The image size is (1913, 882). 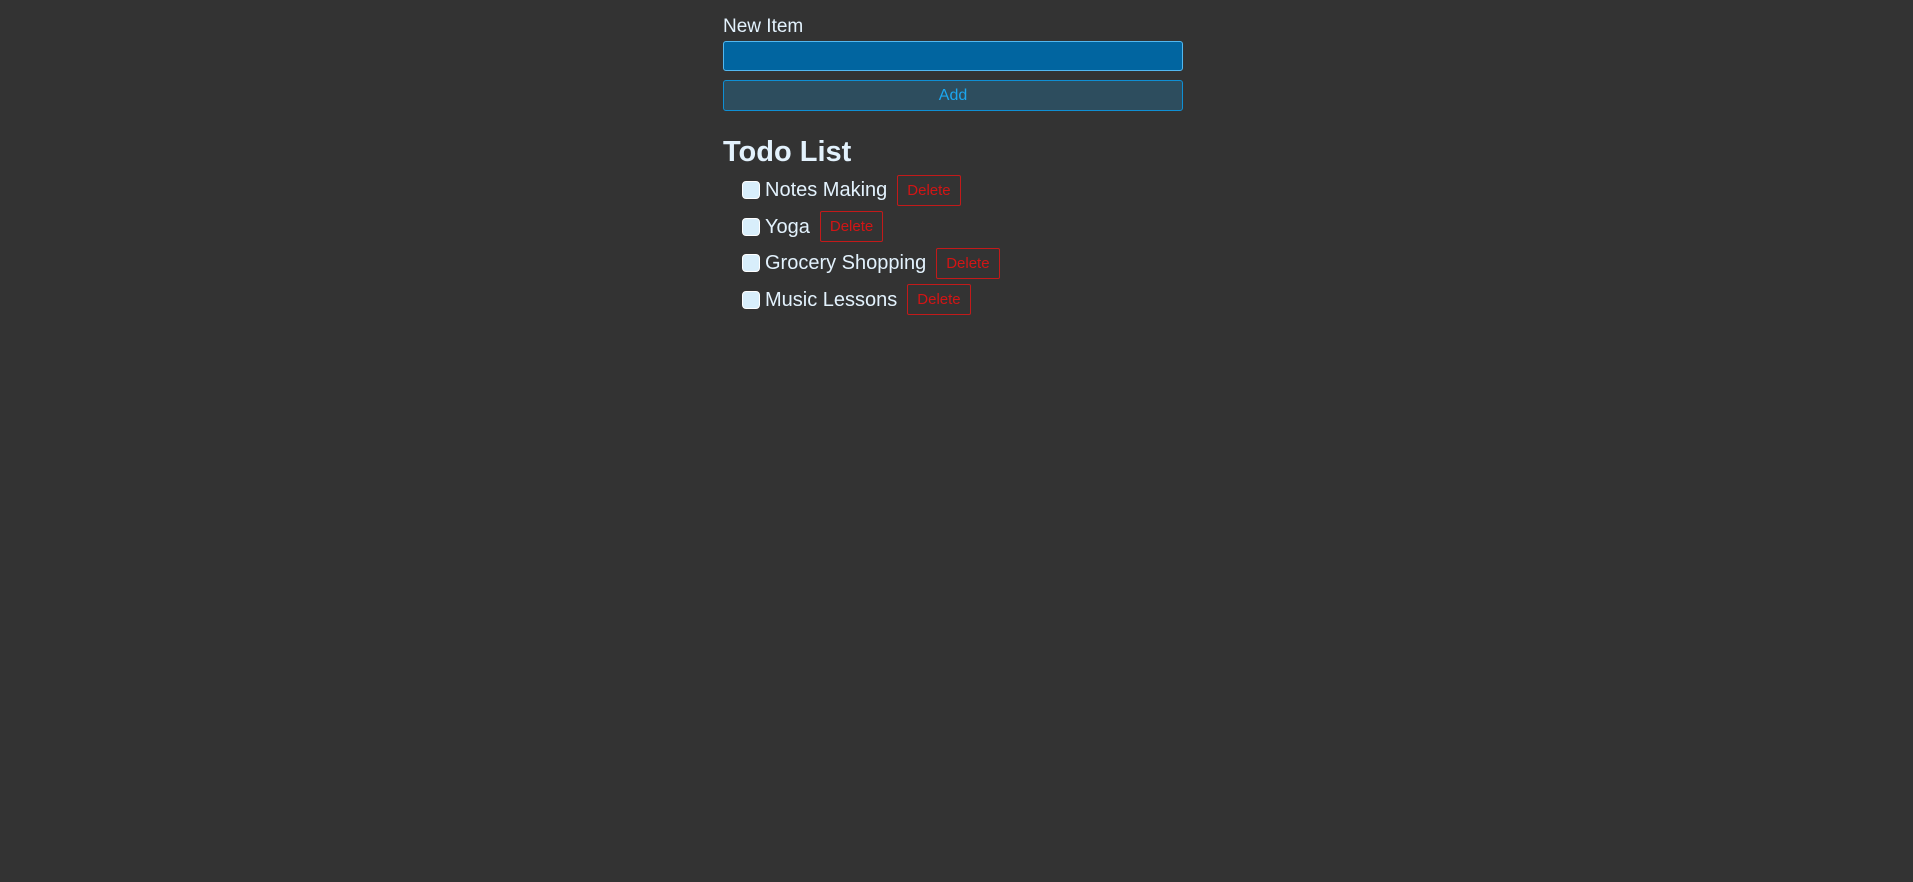 What do you see at coordinates (953, 56) in the screenshot?
I see `new-item-input` at bounding box center [953, 56].